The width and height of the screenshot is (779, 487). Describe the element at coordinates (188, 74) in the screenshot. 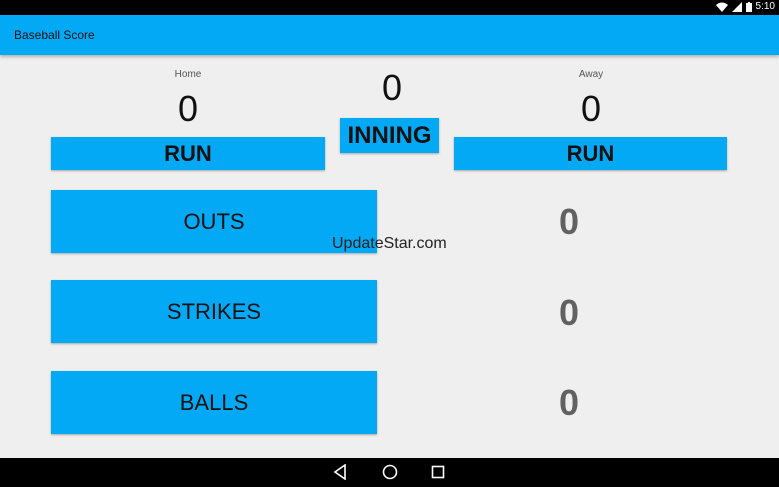

I see `home-label: Home` at that location.